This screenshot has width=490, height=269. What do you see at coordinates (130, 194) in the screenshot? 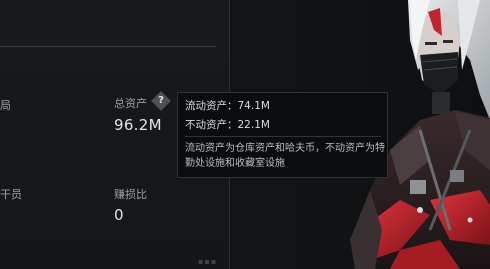
I see `profit-loss-label: 赚损比` at bounding box center [130, 194].